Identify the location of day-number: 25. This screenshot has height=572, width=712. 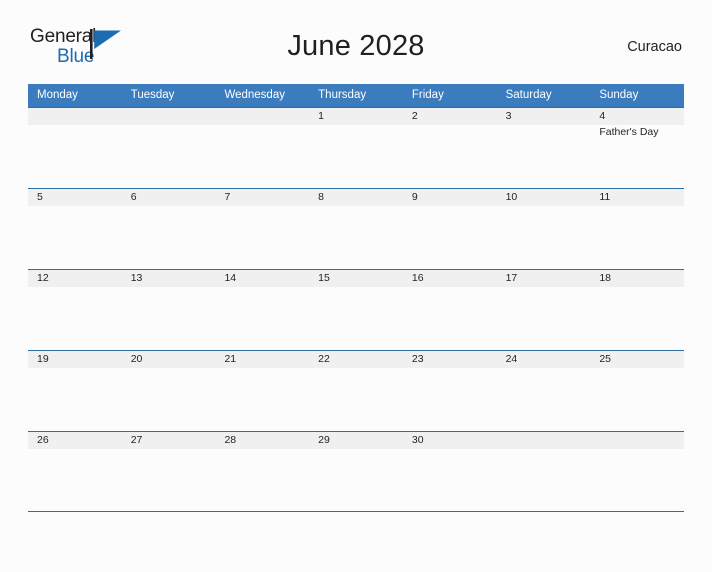
(605, 359).